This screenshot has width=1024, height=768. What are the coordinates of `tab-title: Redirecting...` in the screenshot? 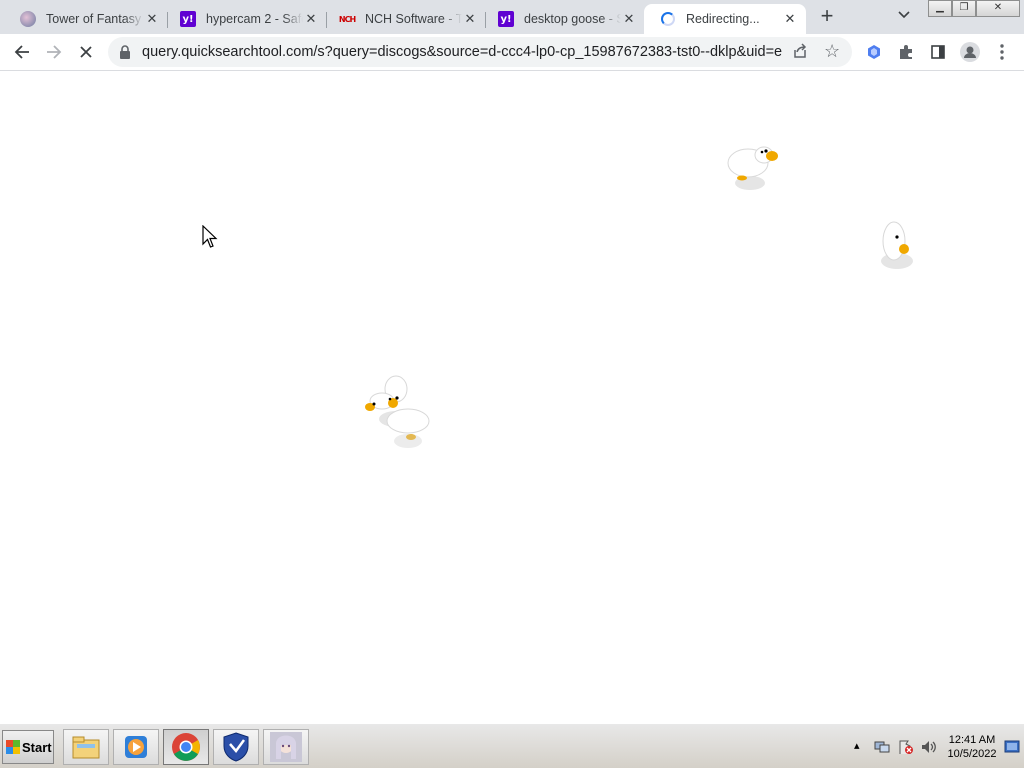 It's located at (723, 19).